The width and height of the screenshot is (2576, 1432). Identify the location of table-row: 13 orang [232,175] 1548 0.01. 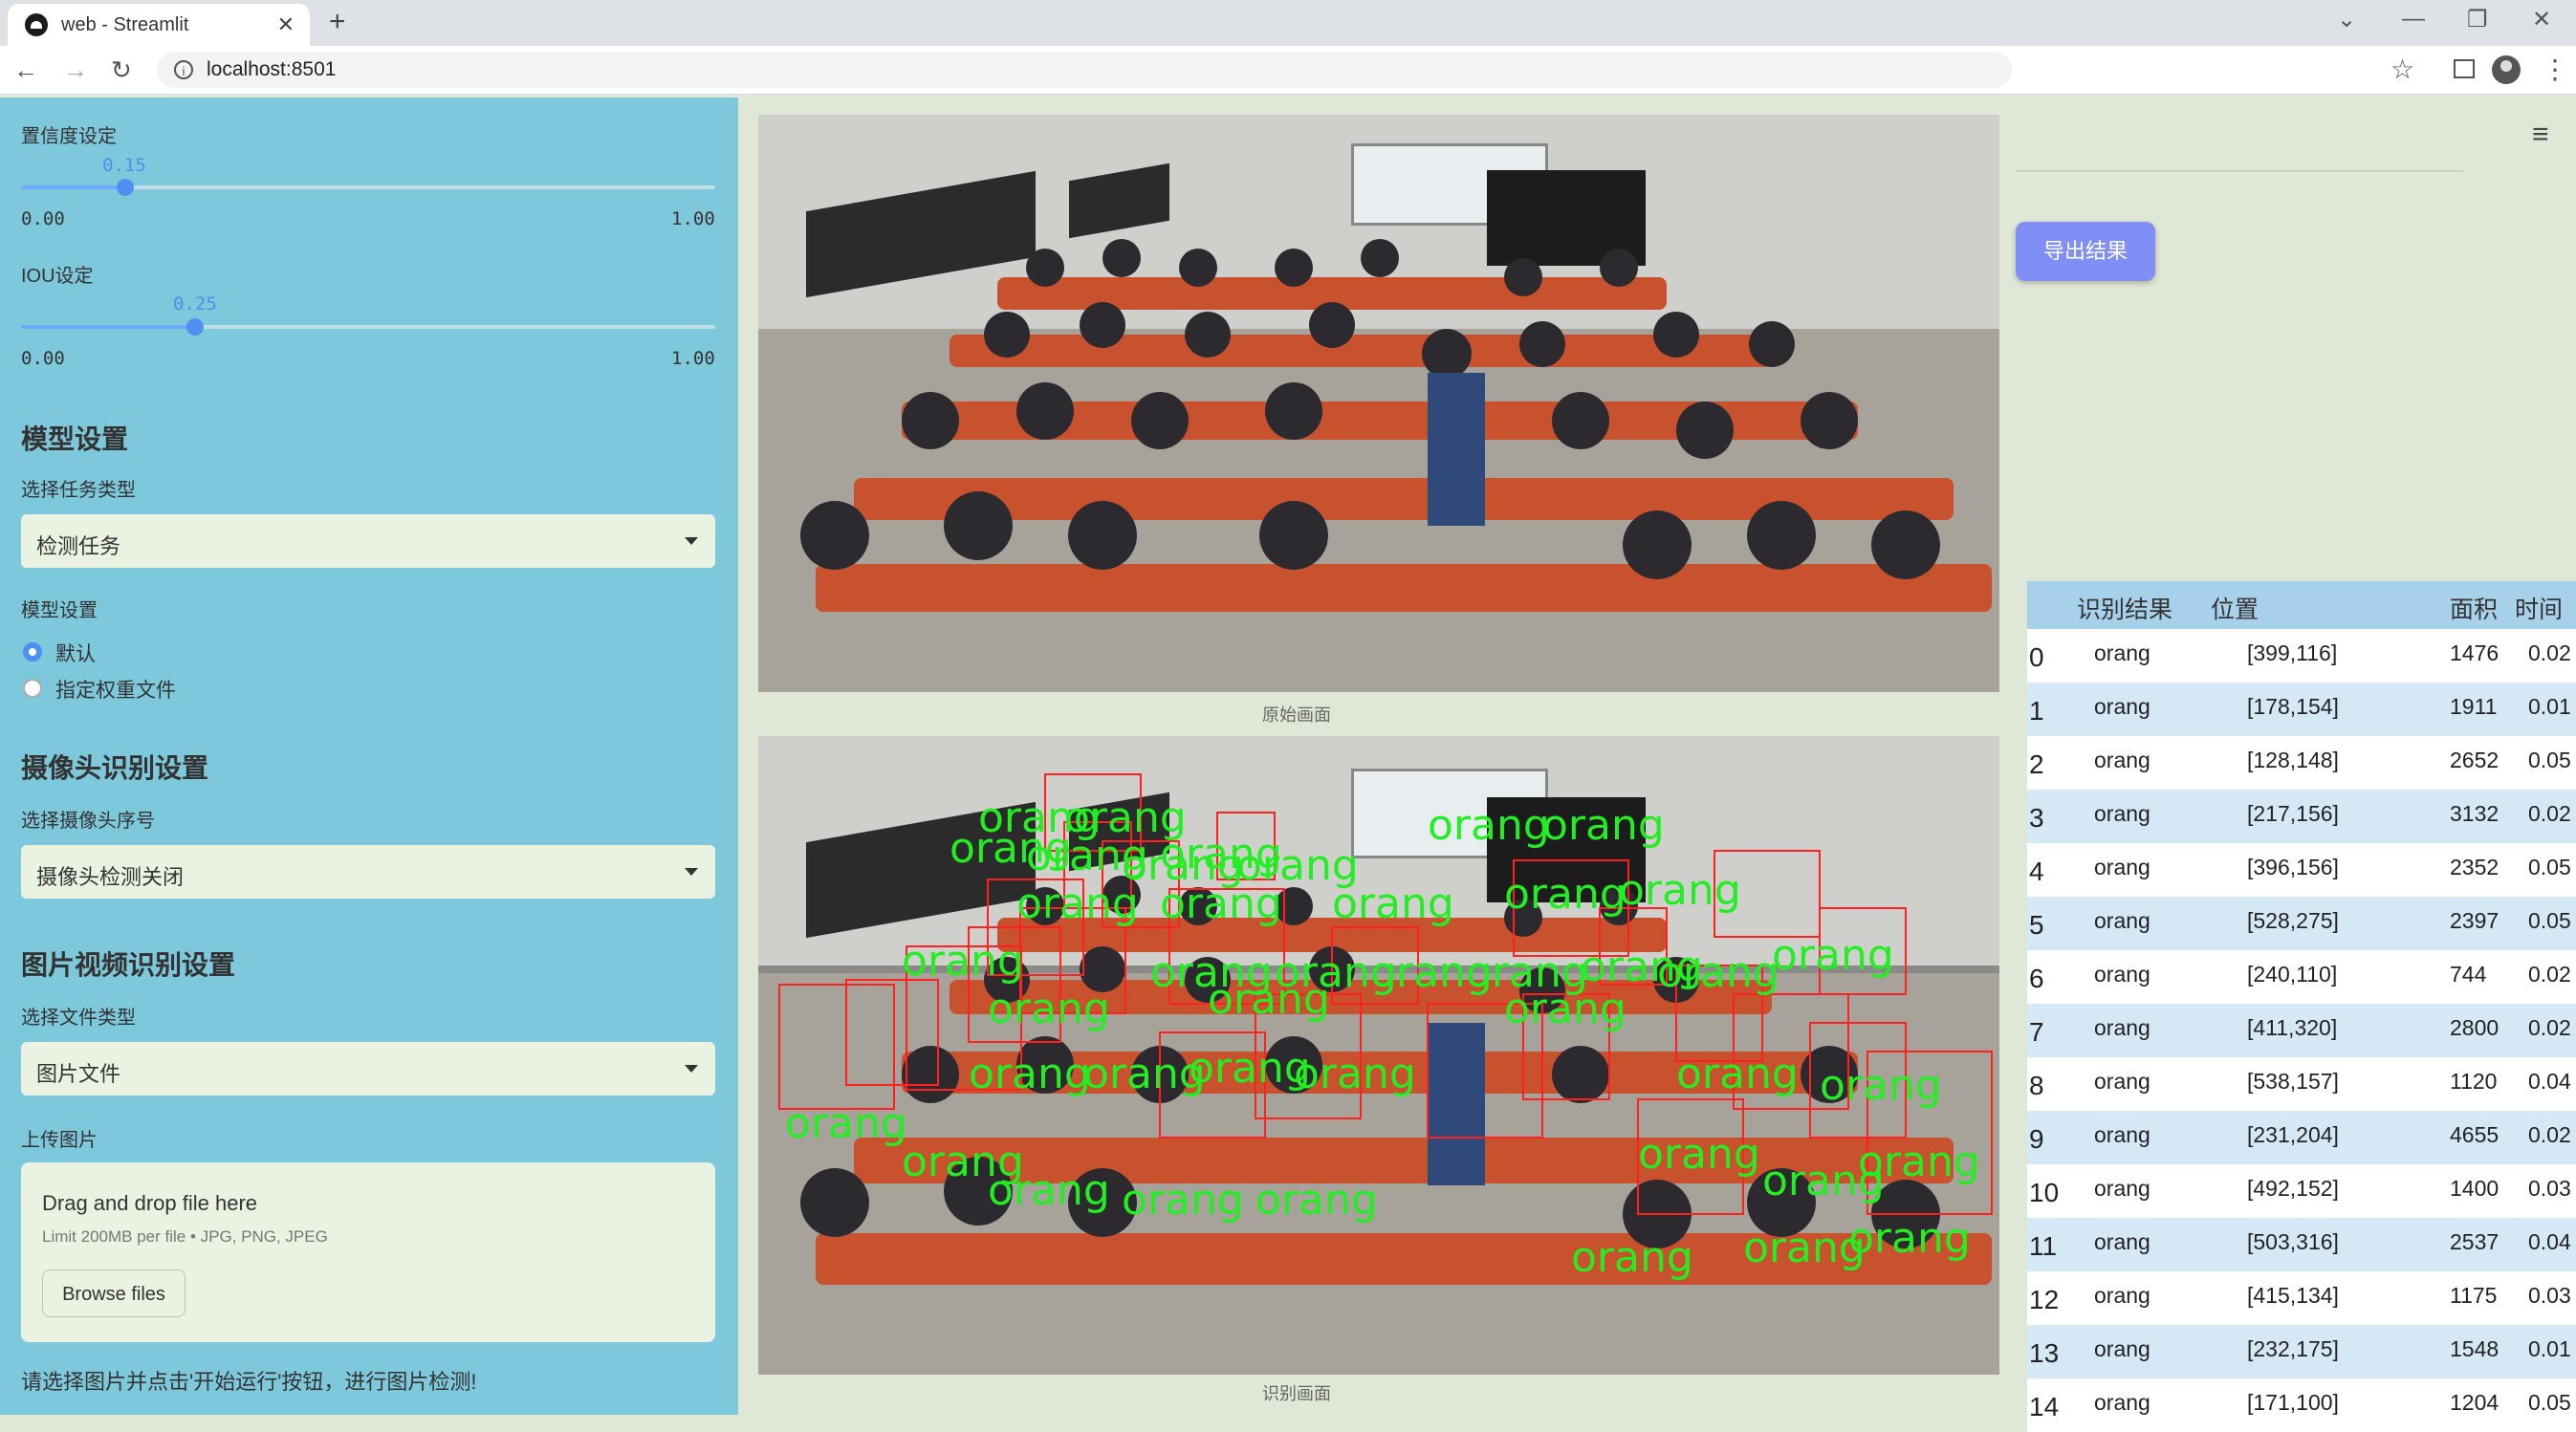
(2301, 1351).